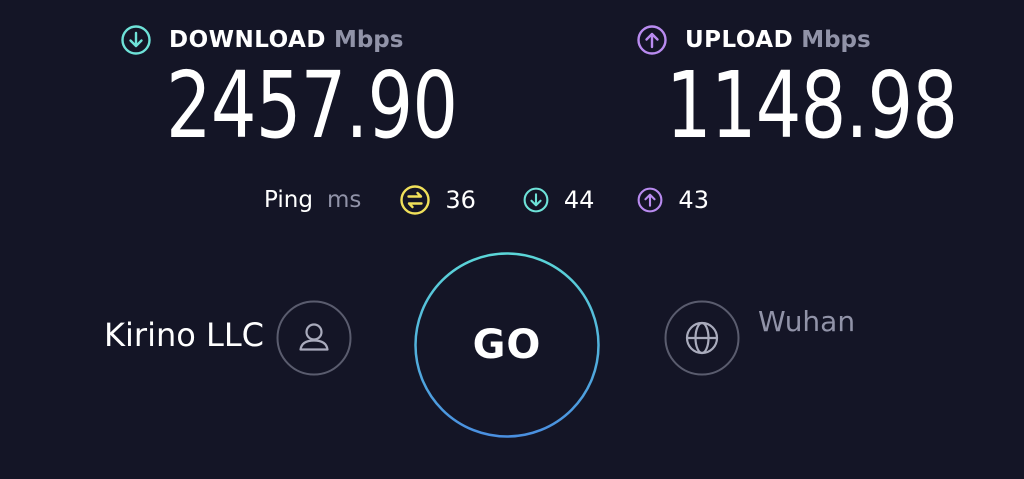 The height and width of the screenshot is (479, 1024). Describe the element at coordinates (247, 40) in the screenshot. I see `download-label: DOWNLOAD` at that location.